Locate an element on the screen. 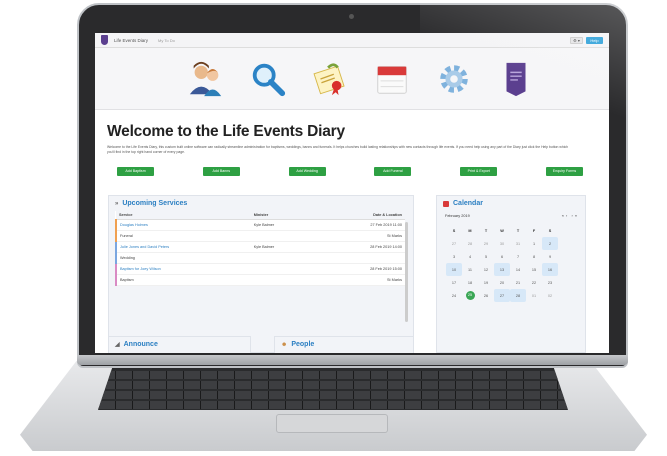 The image size is (667, 456). add-banns-button: Add Banns is located at coordinates (221, 171).